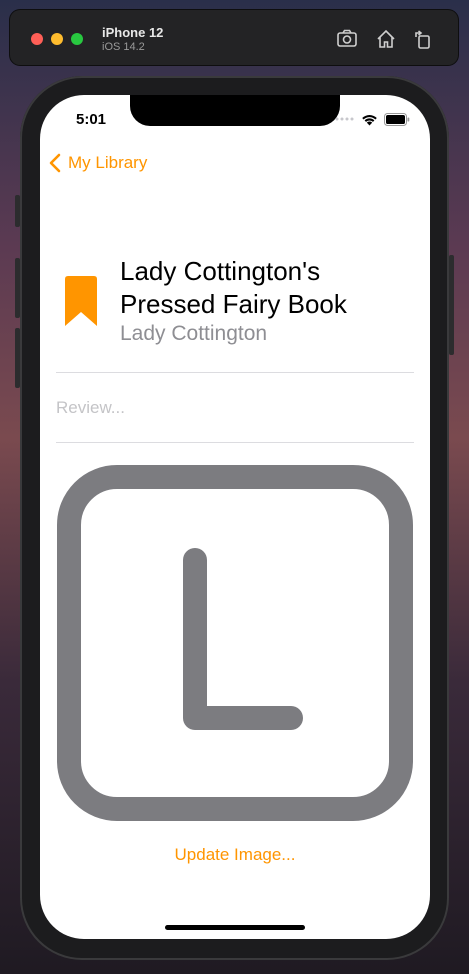 The height and width of the screenshot is (974, 469). What do you see at coordinates (91, 119) in the screenshot?
I see `status-time: 5:01` at bounding box center [91, 119].